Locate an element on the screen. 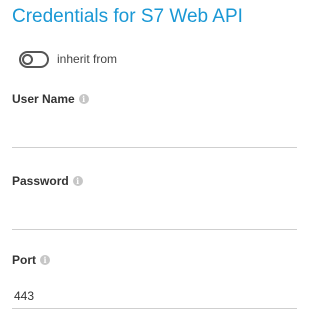  panel-title: Credentials for S7 Web API is located at coordinates (127, 16).